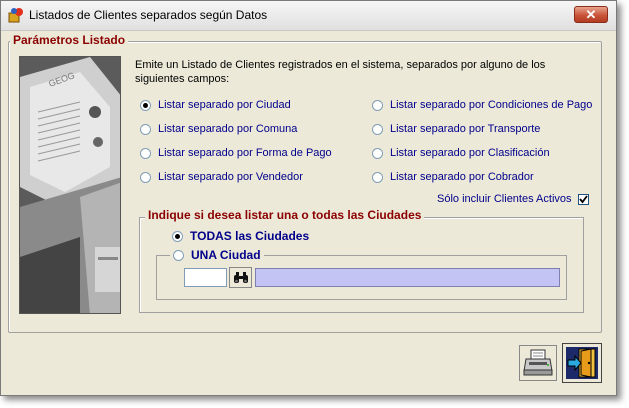 Image resolution: width=629 pixels, height=408 pixels. Describe the element at coordinates (377, 105) in the screenshot. I see `radio-condiciones-pago` at that location.